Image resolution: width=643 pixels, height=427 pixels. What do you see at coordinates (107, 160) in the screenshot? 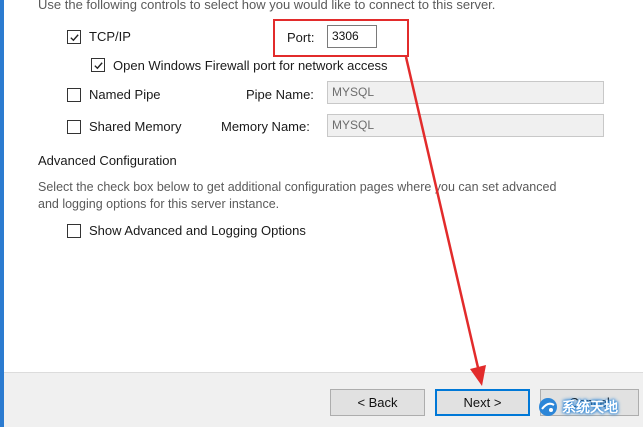
I see `advanced-heading: Advanced Configuration` at bounding box center [107, 160].